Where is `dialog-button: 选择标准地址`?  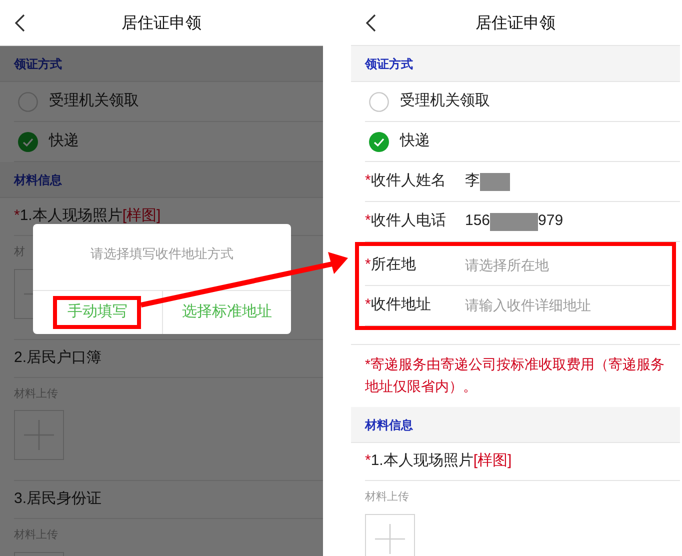 dialog-button: 选择标准地址 is located at coordinates (227, 312).